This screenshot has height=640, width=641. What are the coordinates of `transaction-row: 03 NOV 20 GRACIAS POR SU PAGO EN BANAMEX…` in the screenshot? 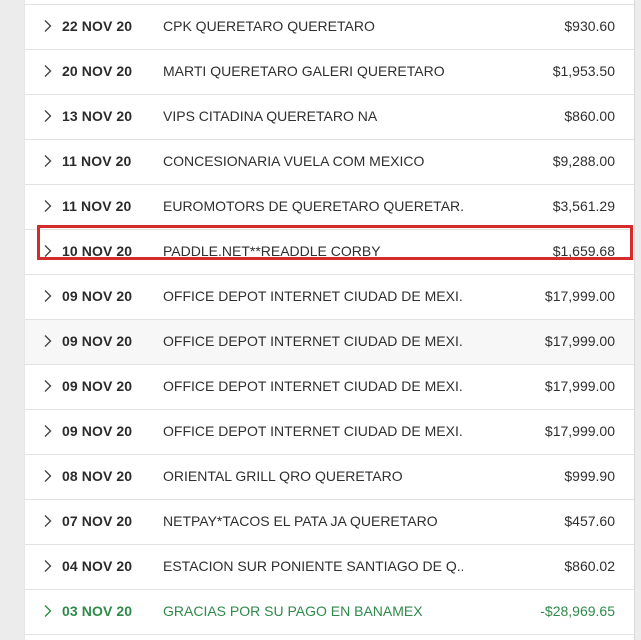 It's located at (329, 612).